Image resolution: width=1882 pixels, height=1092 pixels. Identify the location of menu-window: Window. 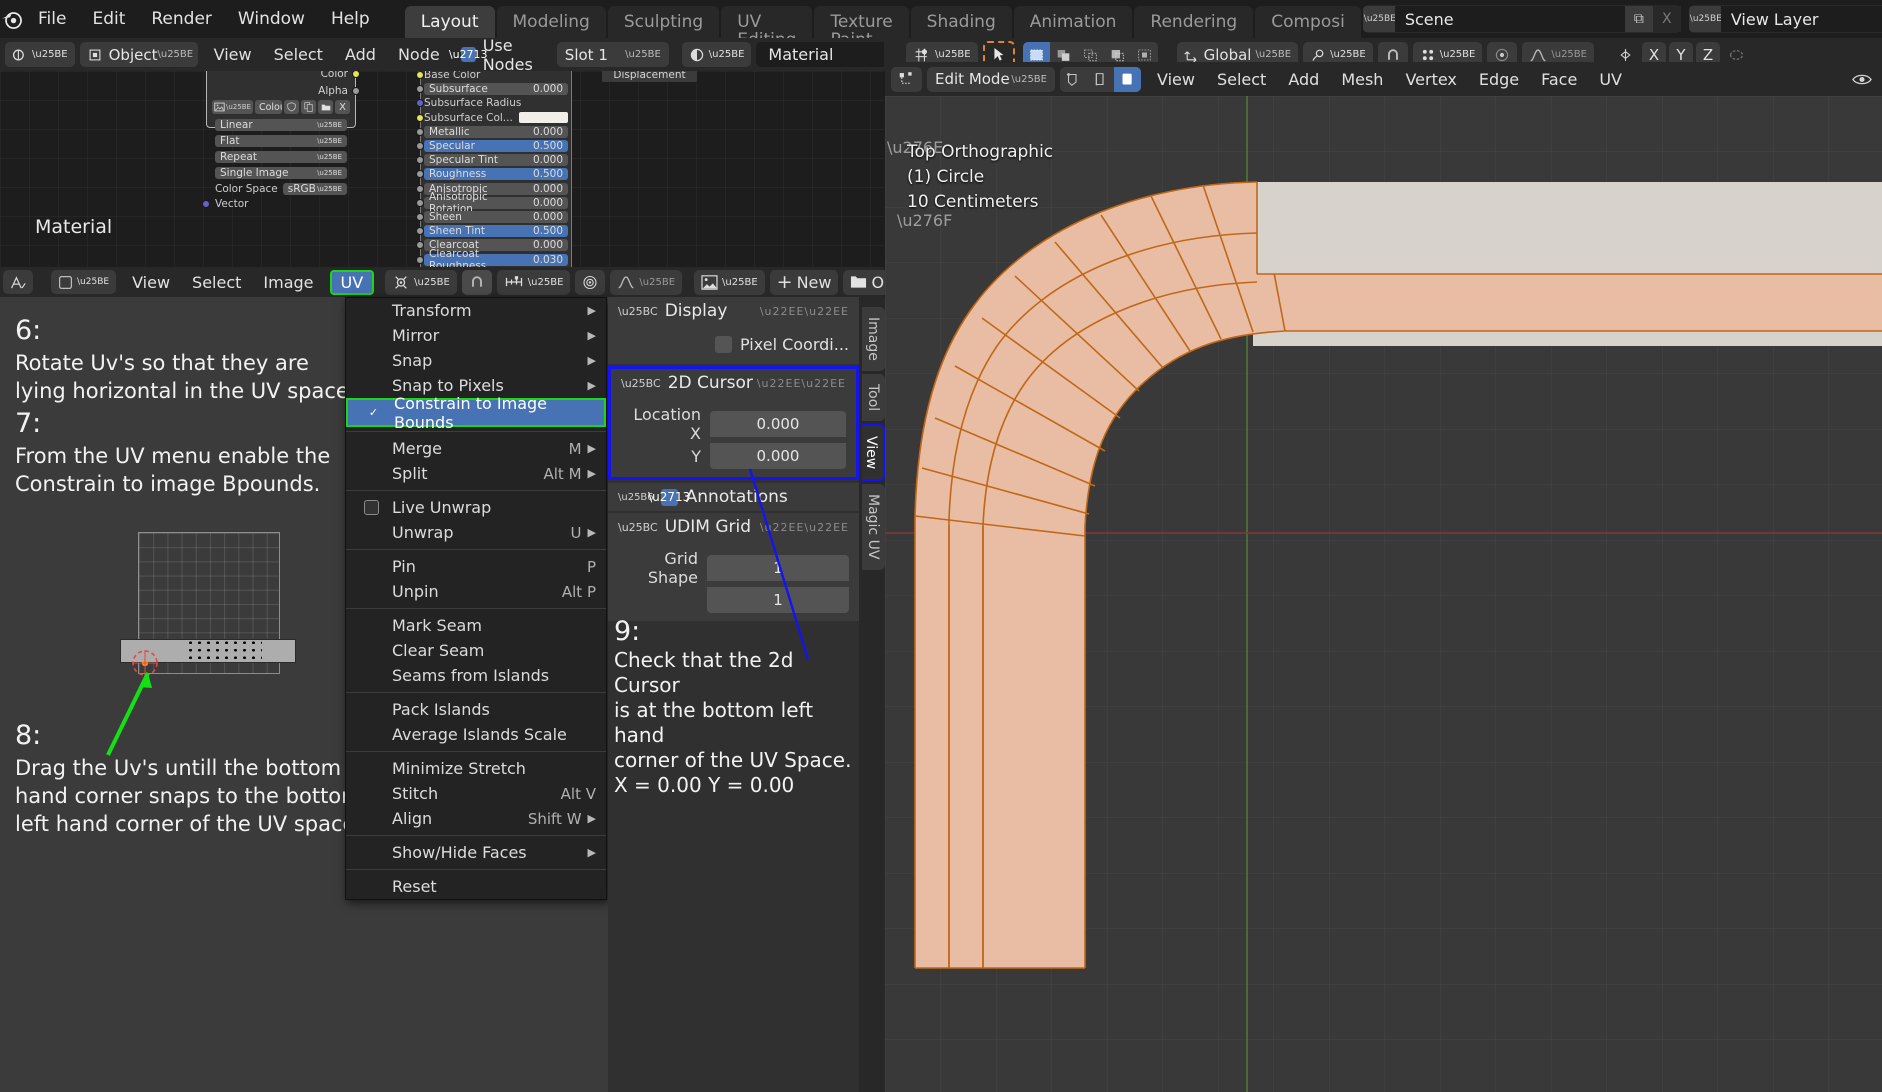
(271, 19).